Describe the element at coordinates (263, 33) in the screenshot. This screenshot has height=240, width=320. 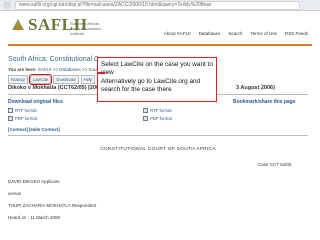
I see `nav-terms: Terms of Use` at that location.